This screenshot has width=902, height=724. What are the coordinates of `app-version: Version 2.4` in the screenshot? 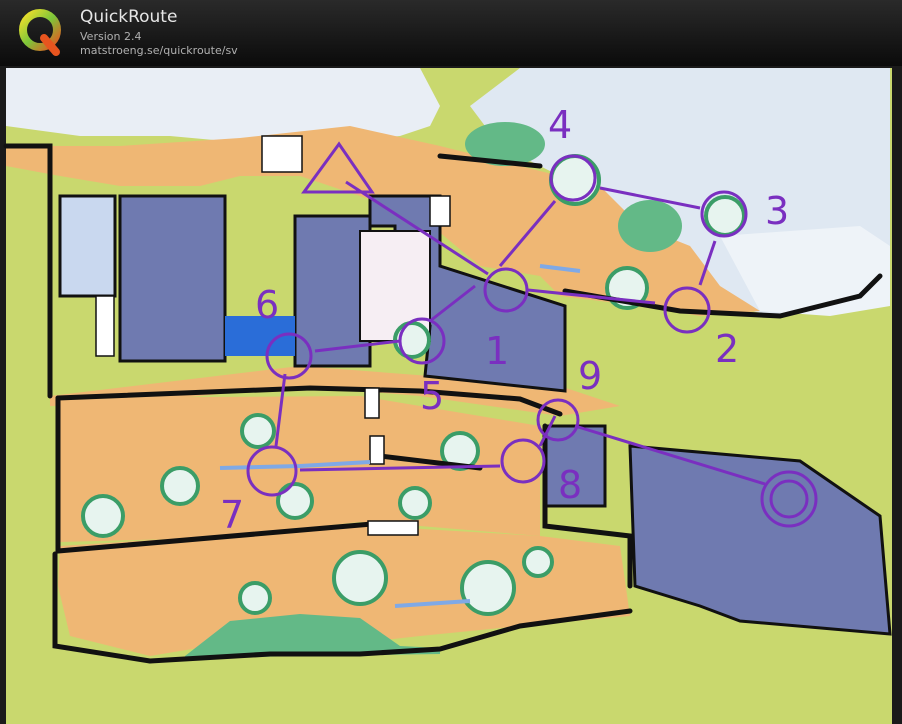 It's located at (111, 36).